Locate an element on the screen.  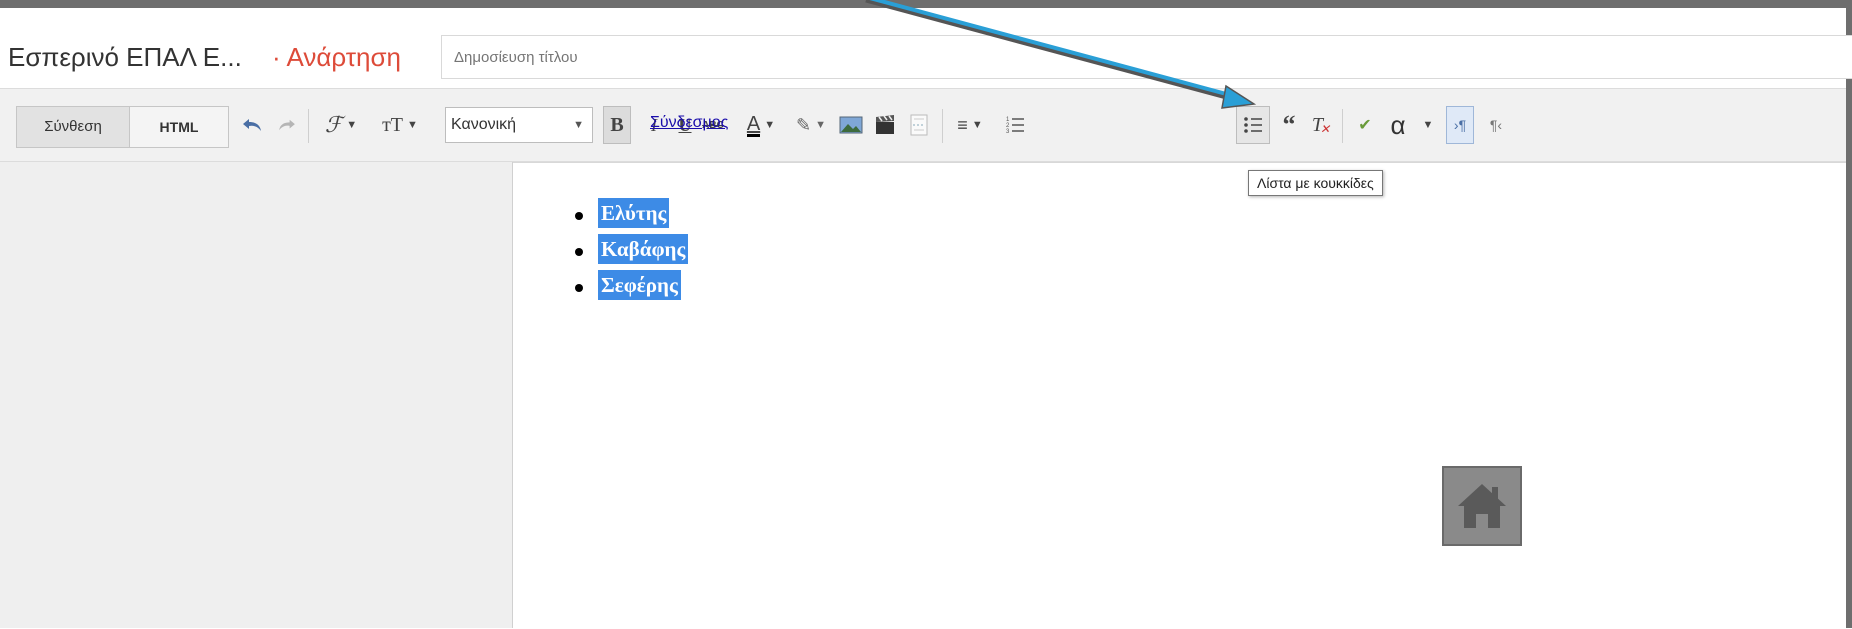
text-color-icon: A ▼ is located at coordinates (761, 125).